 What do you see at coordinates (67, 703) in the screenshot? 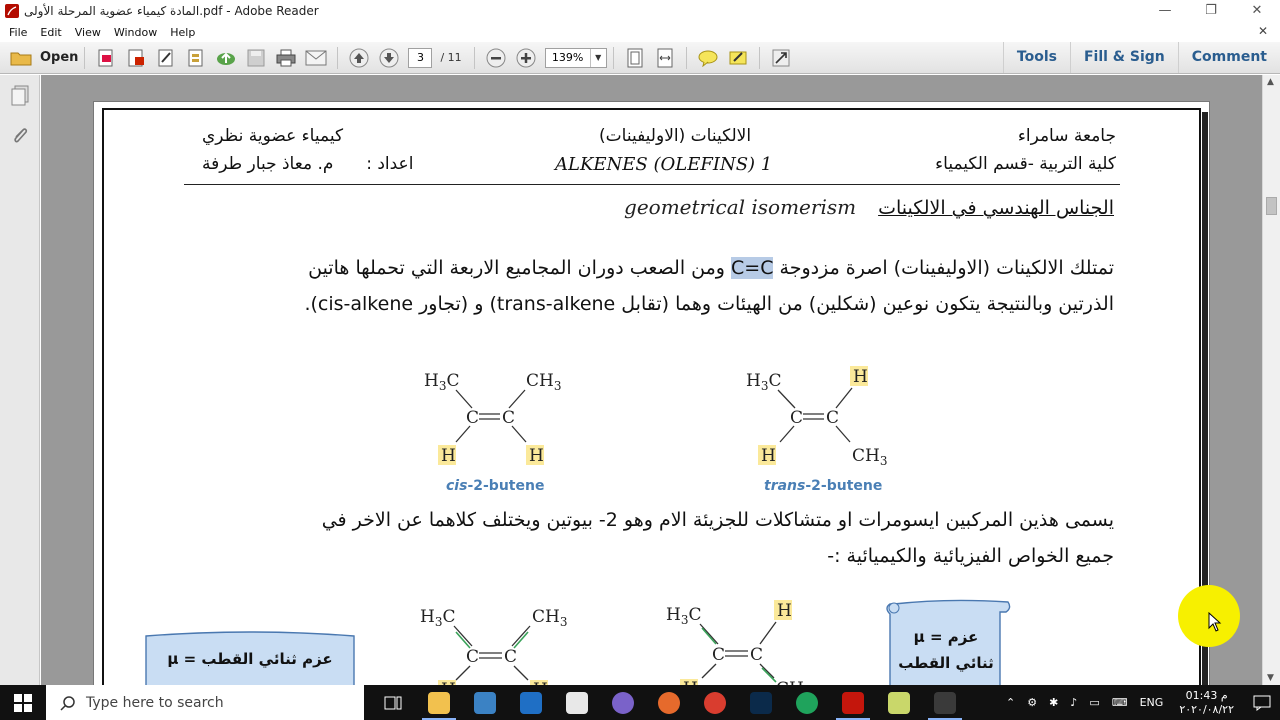
I see `search-icon` at bounding box center [67, 703].